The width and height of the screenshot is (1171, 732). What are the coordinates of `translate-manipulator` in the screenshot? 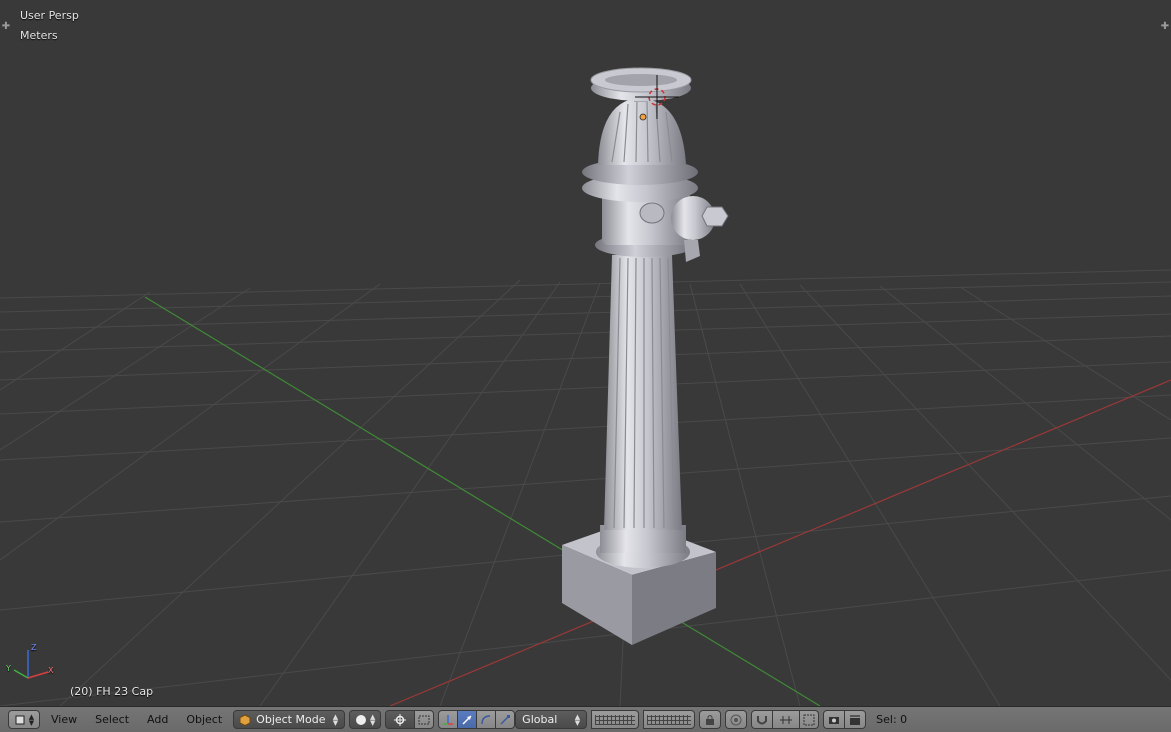 It's located at (467, 719).